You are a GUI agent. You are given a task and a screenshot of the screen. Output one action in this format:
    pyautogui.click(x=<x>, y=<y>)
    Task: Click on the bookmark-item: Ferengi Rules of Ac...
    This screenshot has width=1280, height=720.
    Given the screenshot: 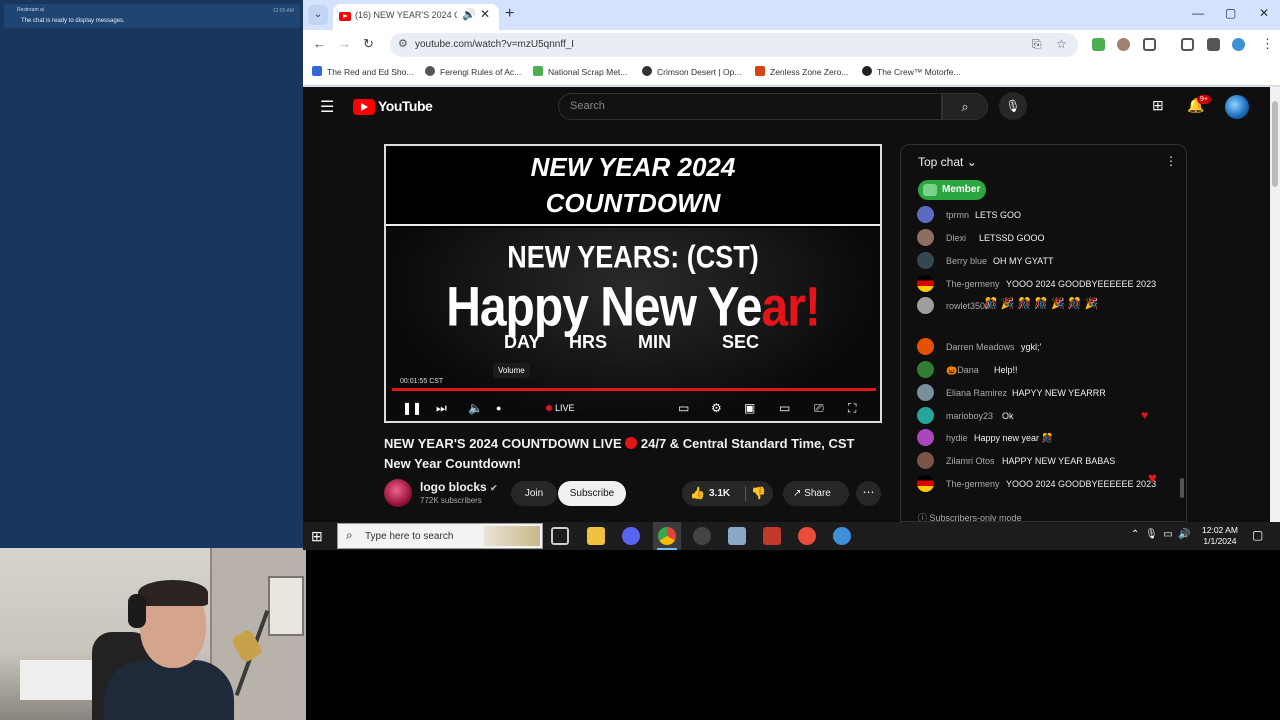 What is the action you would take?
    pyautogui.click(x=473, y=71)
    